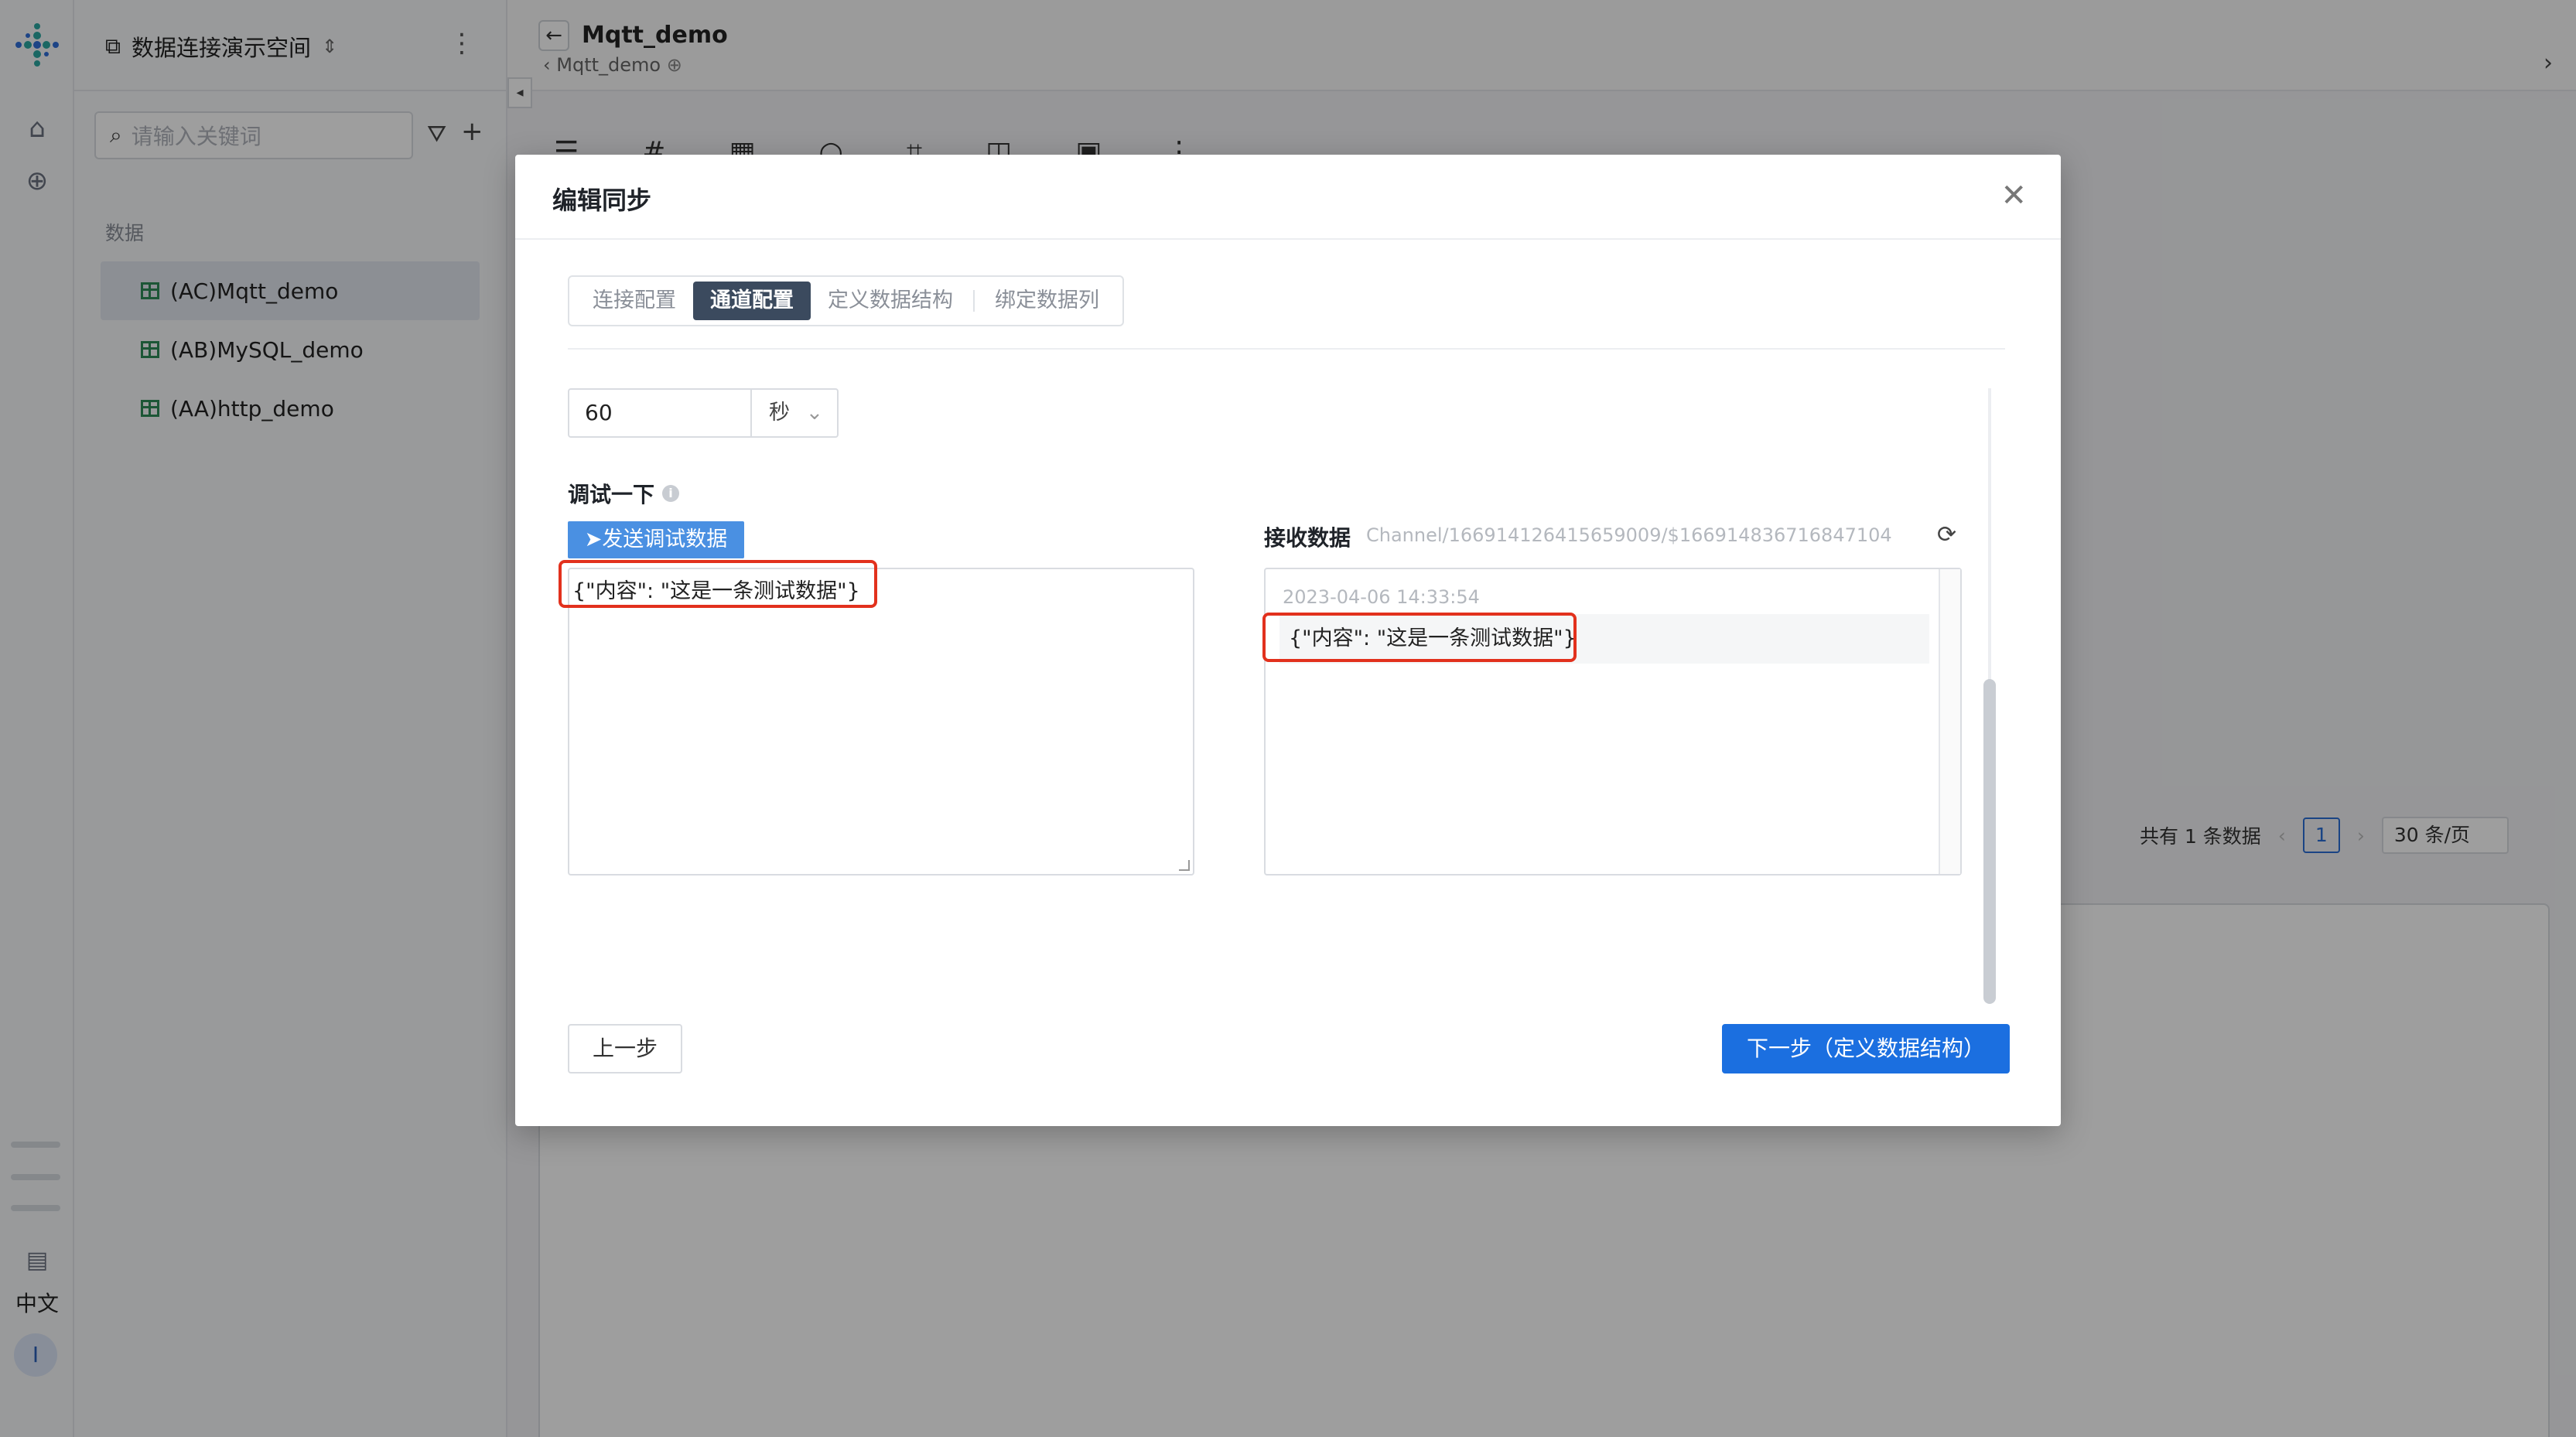 The width and height of the screenshot is (2576, 1437). I want to click on prev-step-button: 上一步, so click(625, 1048).